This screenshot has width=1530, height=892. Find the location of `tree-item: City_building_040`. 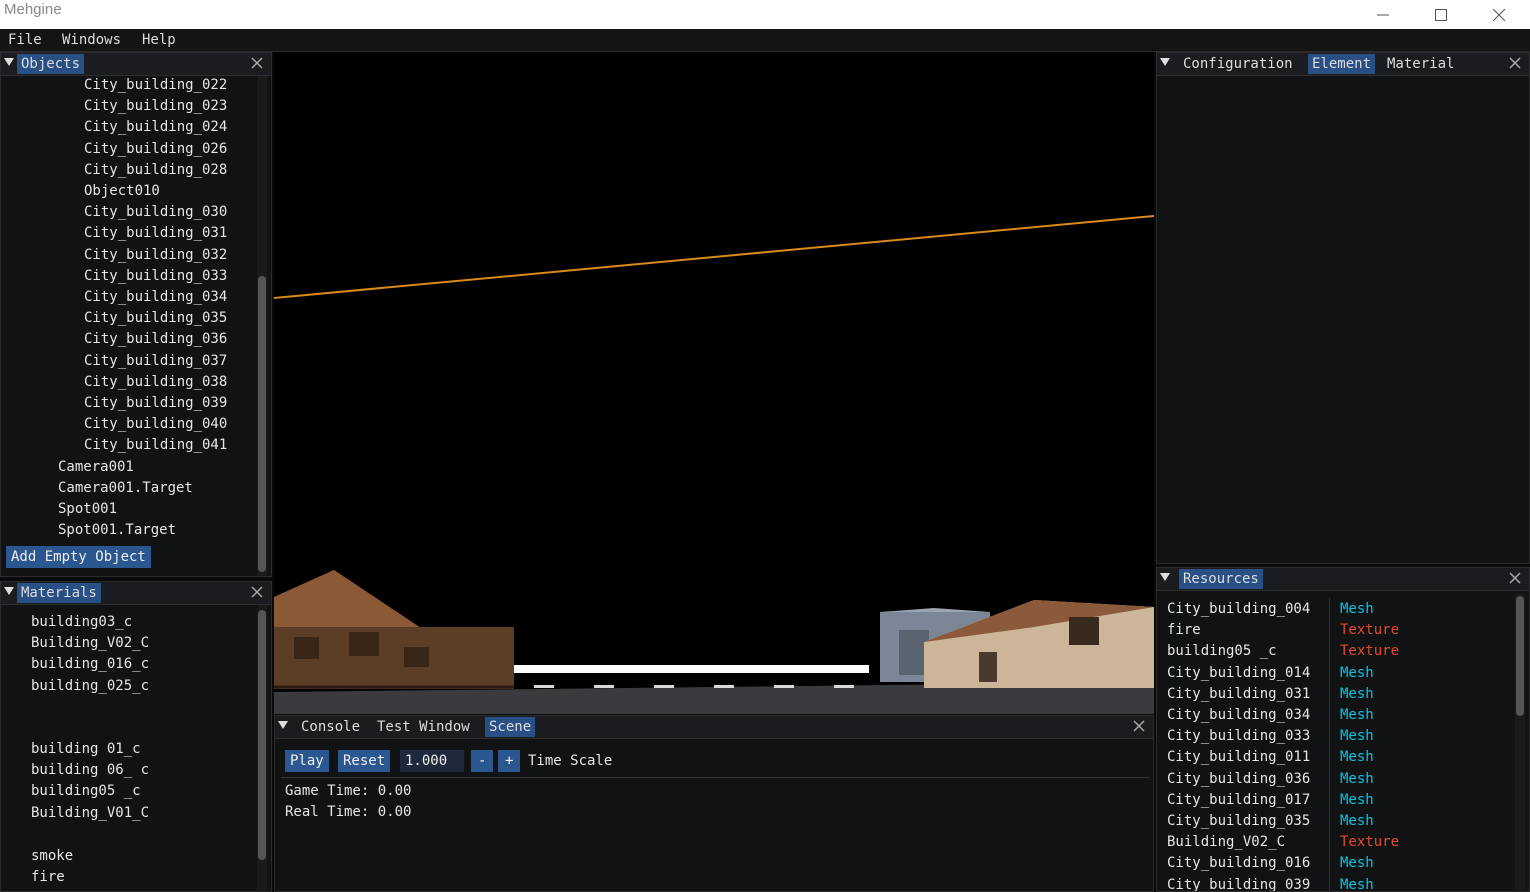

tree-item: City_building_040 is located at coordinates (155, 424).